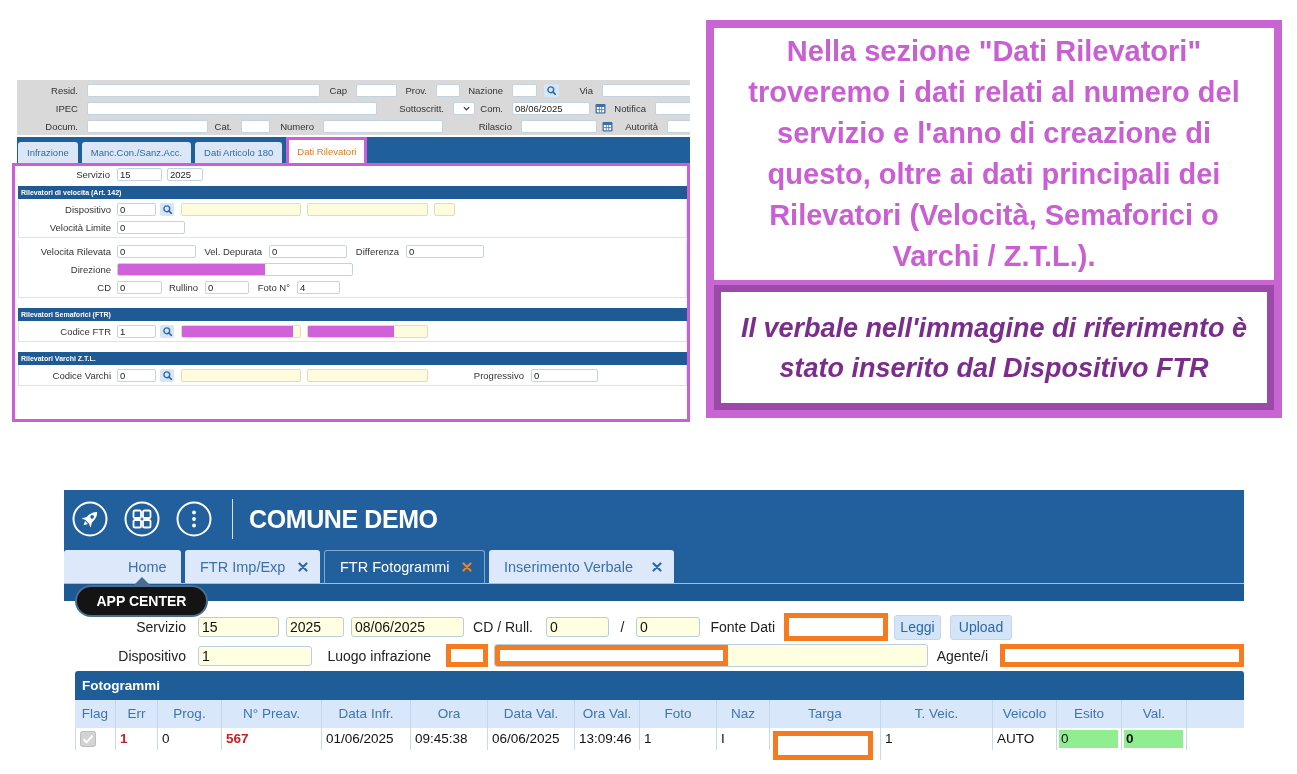 This screenshot has width=1297, height=774. I want to click on tab: Inserimento Verbale, so click(581, 566).